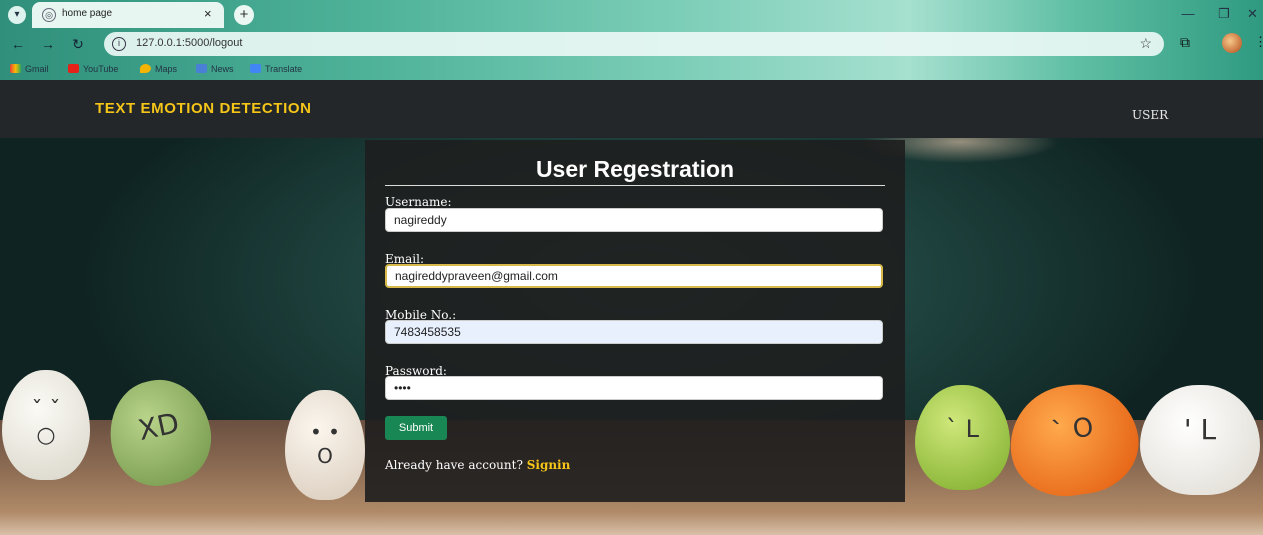 The image size is (1263, 535). I want to click on bookmark-star-icon: ☆, so click(1145, 43).